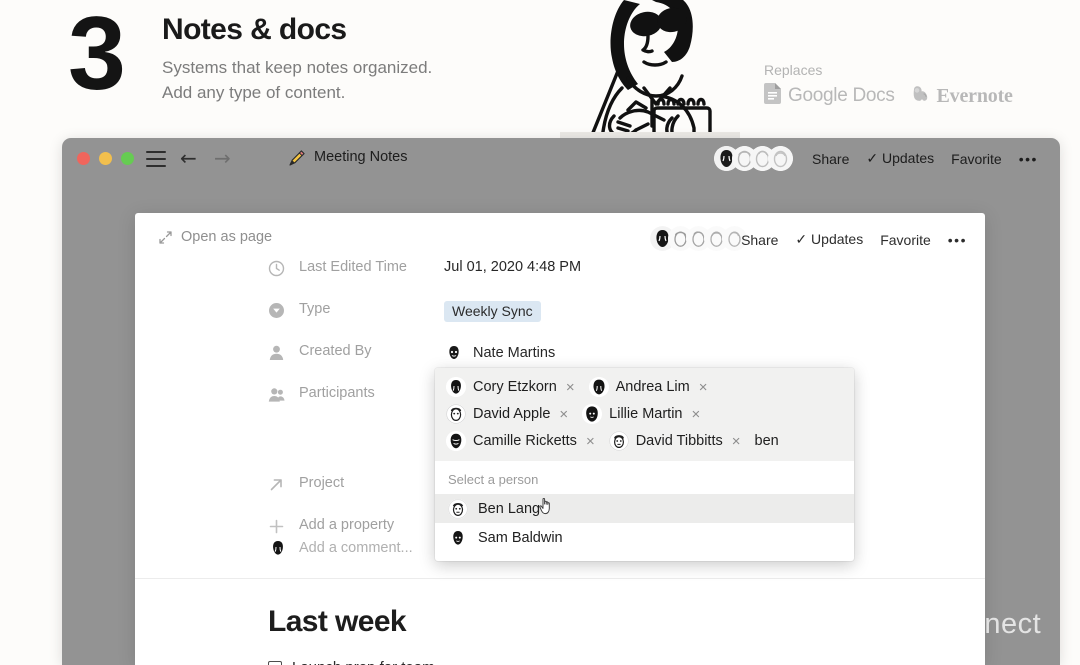 Image resolution: width=1080 pixels, height=665 pixels. I want to click on person-chip: Cory Etzkorn ×, so click(510, 387).